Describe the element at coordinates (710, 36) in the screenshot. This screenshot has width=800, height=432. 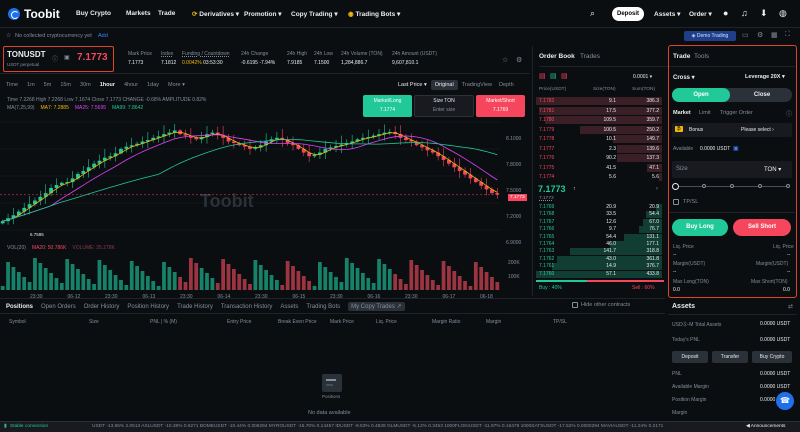
I see `demo-trading-button: ◈ Demo Trading` at that location.